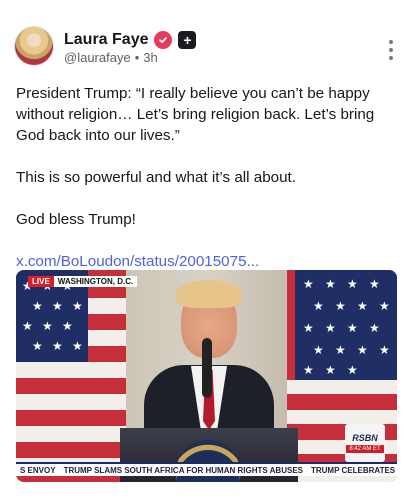  Describe the element at coordinates (206, 48) in the screenshot. I see `post-header: Laura Faye + @laurafaye • 3h` at that location.